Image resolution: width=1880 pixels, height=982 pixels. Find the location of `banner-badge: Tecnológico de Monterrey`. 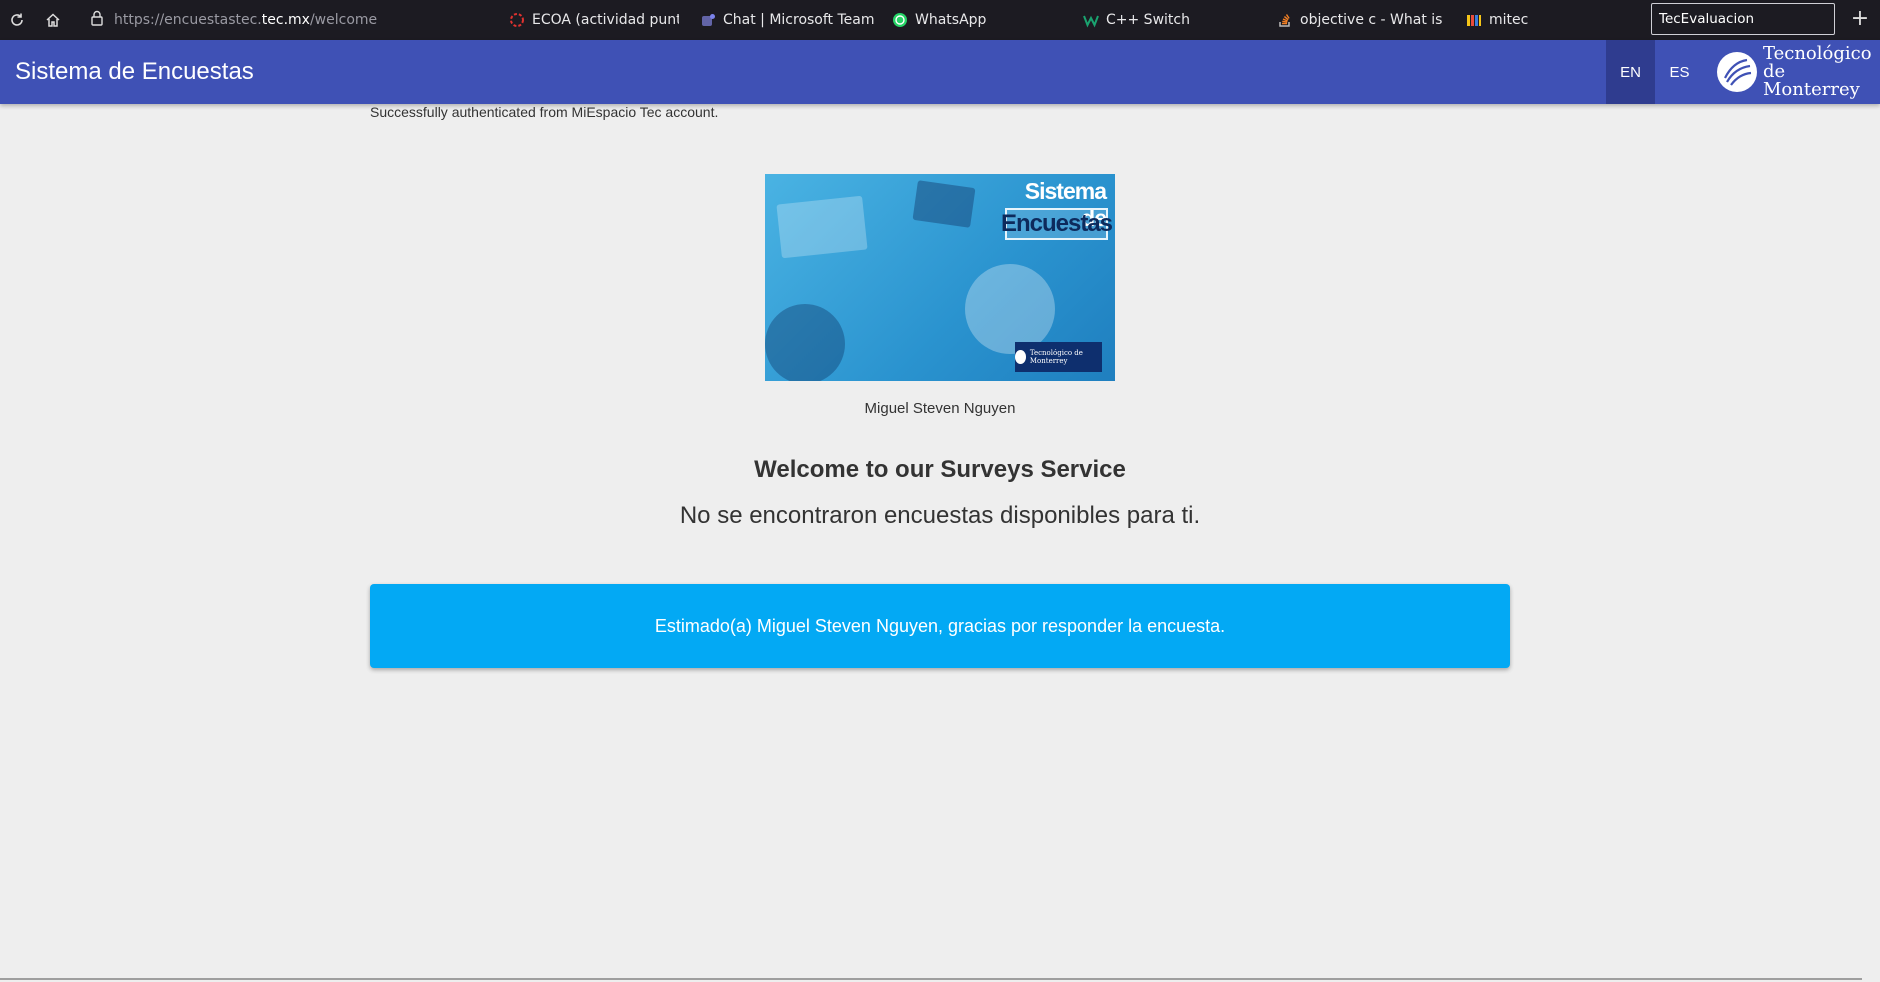

banner-badge: Tecnológico de Monterrey is located at coordinates (1058, 357).